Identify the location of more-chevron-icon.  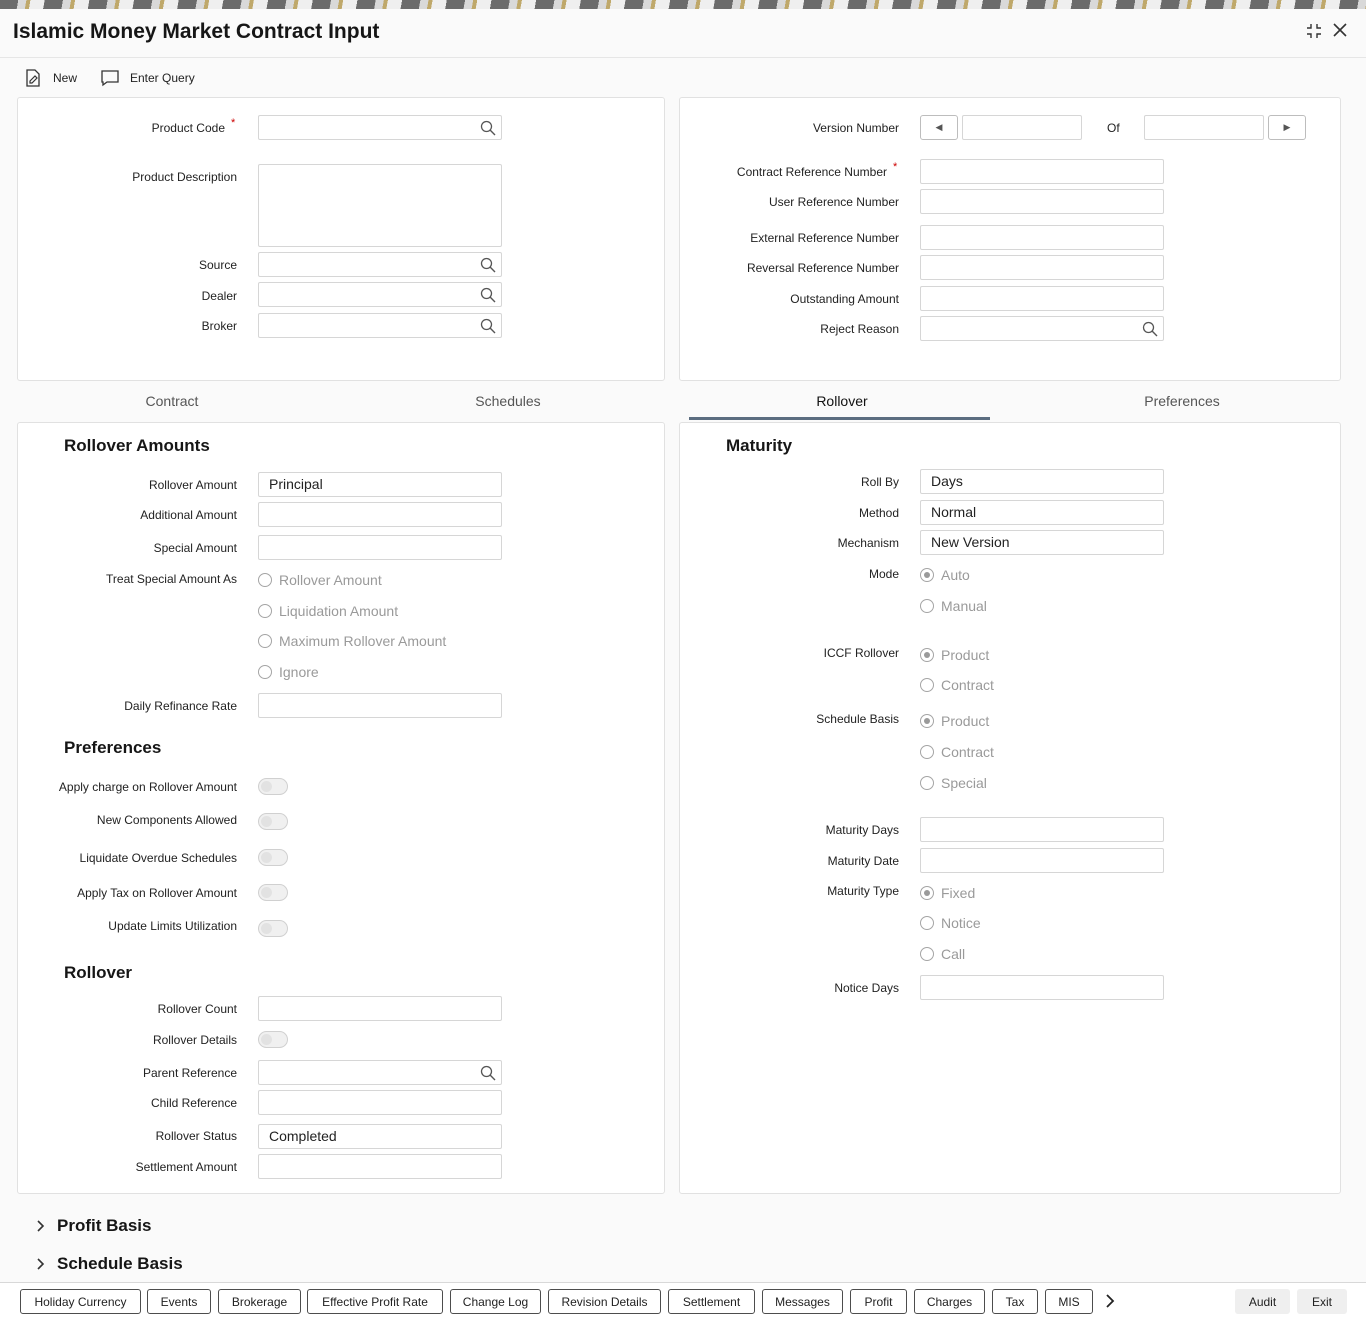
(1110, 1302).